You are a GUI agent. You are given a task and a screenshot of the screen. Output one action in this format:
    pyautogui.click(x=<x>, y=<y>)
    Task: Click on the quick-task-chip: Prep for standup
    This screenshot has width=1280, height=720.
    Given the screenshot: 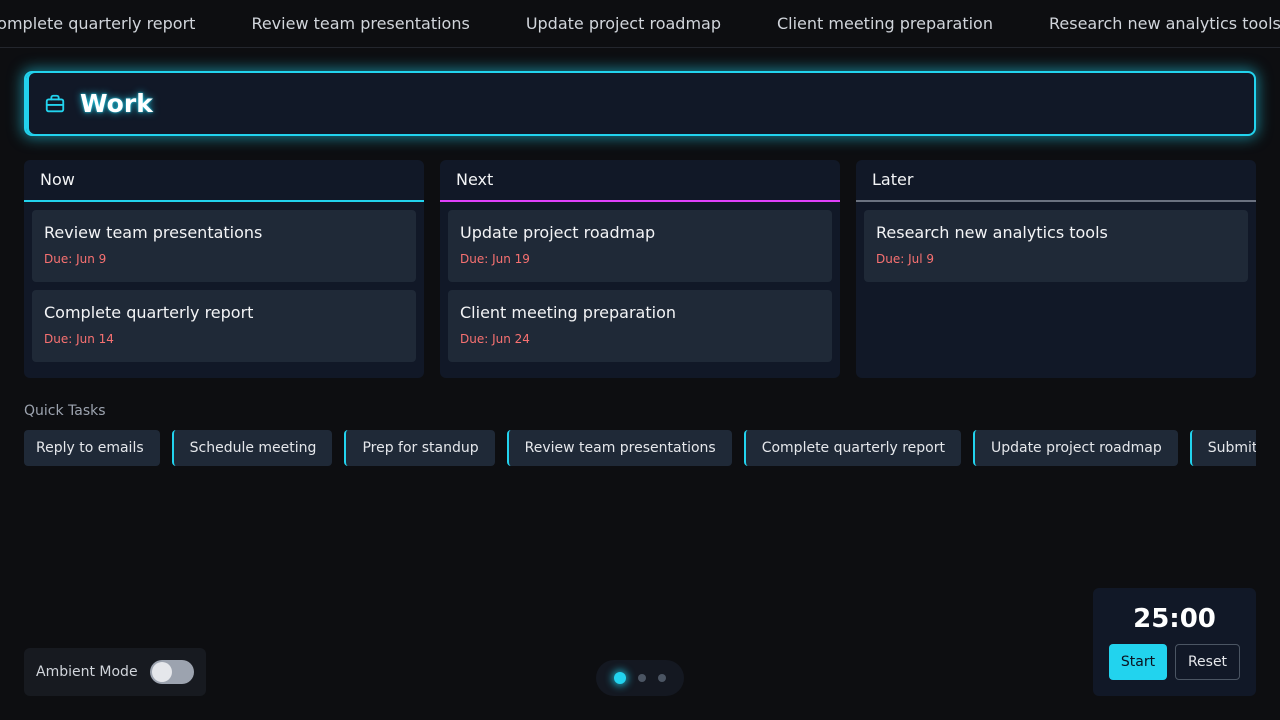 What is the action you would take?
    pyautogui.click(x=419, y=448)
    